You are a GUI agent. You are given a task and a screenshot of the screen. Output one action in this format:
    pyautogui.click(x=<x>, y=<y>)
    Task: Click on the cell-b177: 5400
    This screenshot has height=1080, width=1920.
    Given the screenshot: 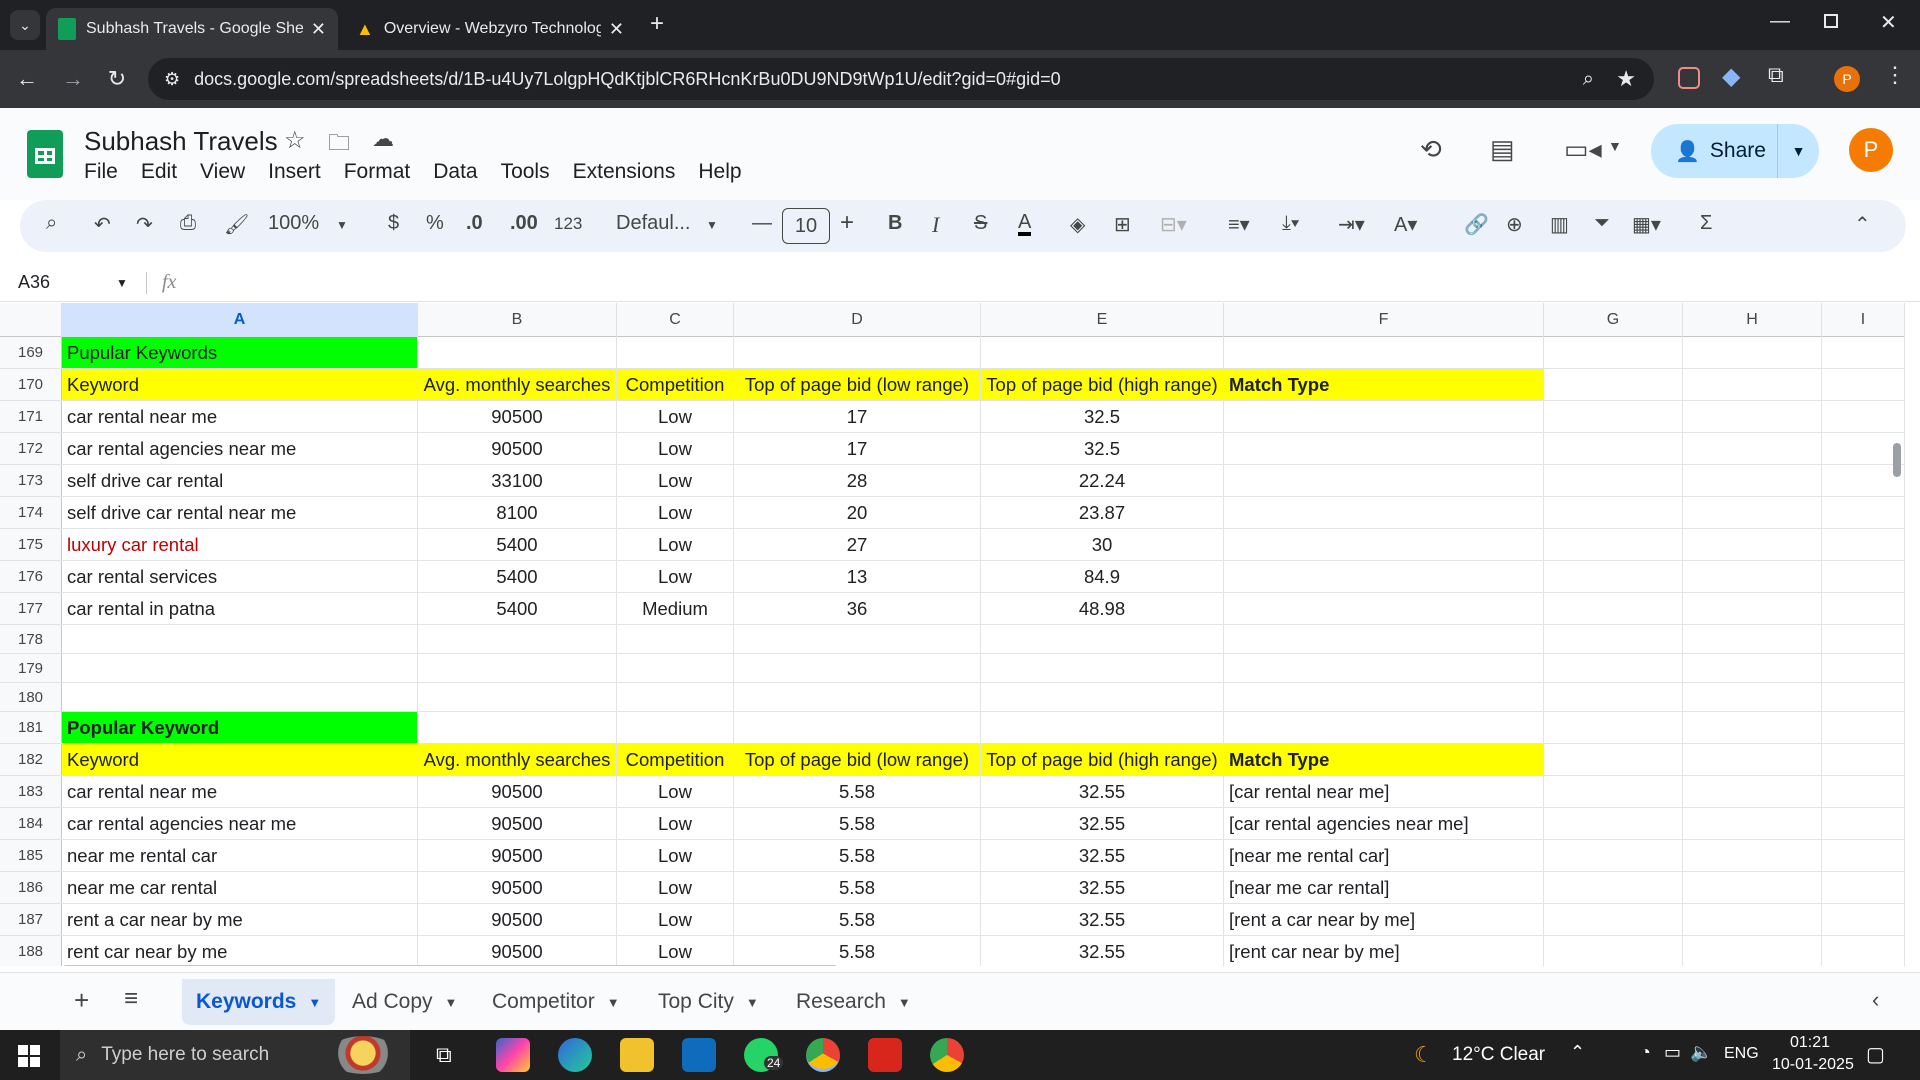 What is the action you would take?
    pyautogui.click(x=517, y=608)
    